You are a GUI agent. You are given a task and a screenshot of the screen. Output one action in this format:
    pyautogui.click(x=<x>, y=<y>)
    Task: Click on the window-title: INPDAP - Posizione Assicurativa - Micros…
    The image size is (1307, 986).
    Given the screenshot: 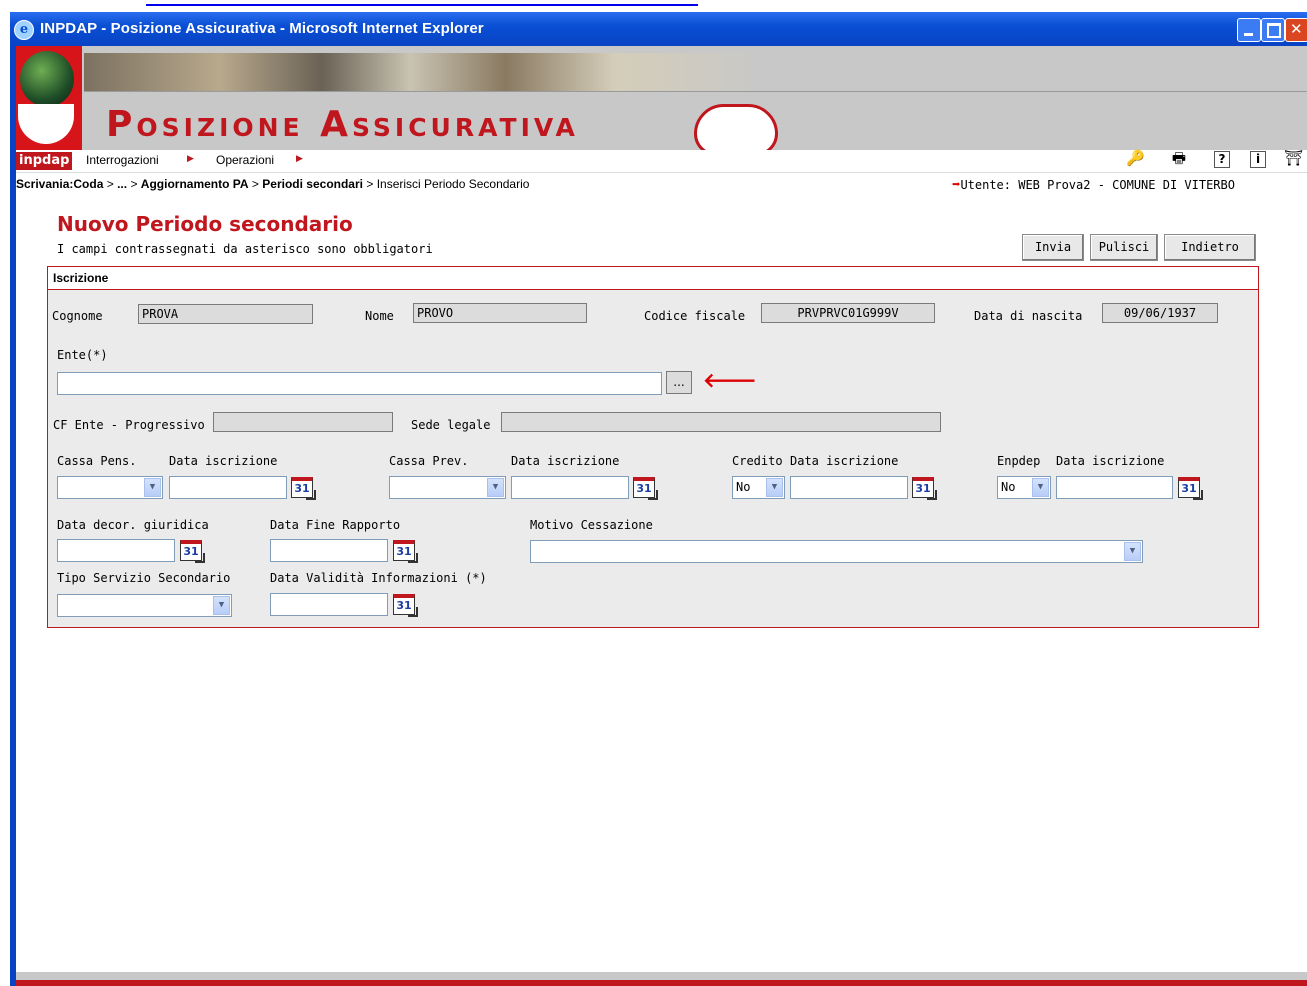 What is the action you would take?
    pyautogui.click(x=262, y=28)
    